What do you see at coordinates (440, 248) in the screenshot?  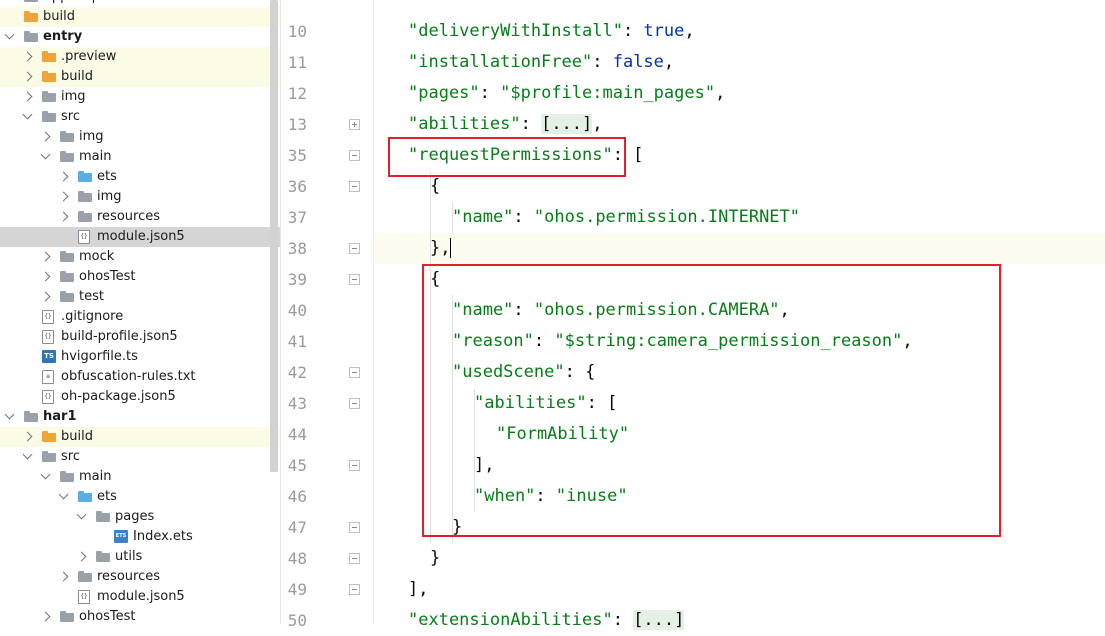 I see `code-token: },` at bounding box center [440, 248].